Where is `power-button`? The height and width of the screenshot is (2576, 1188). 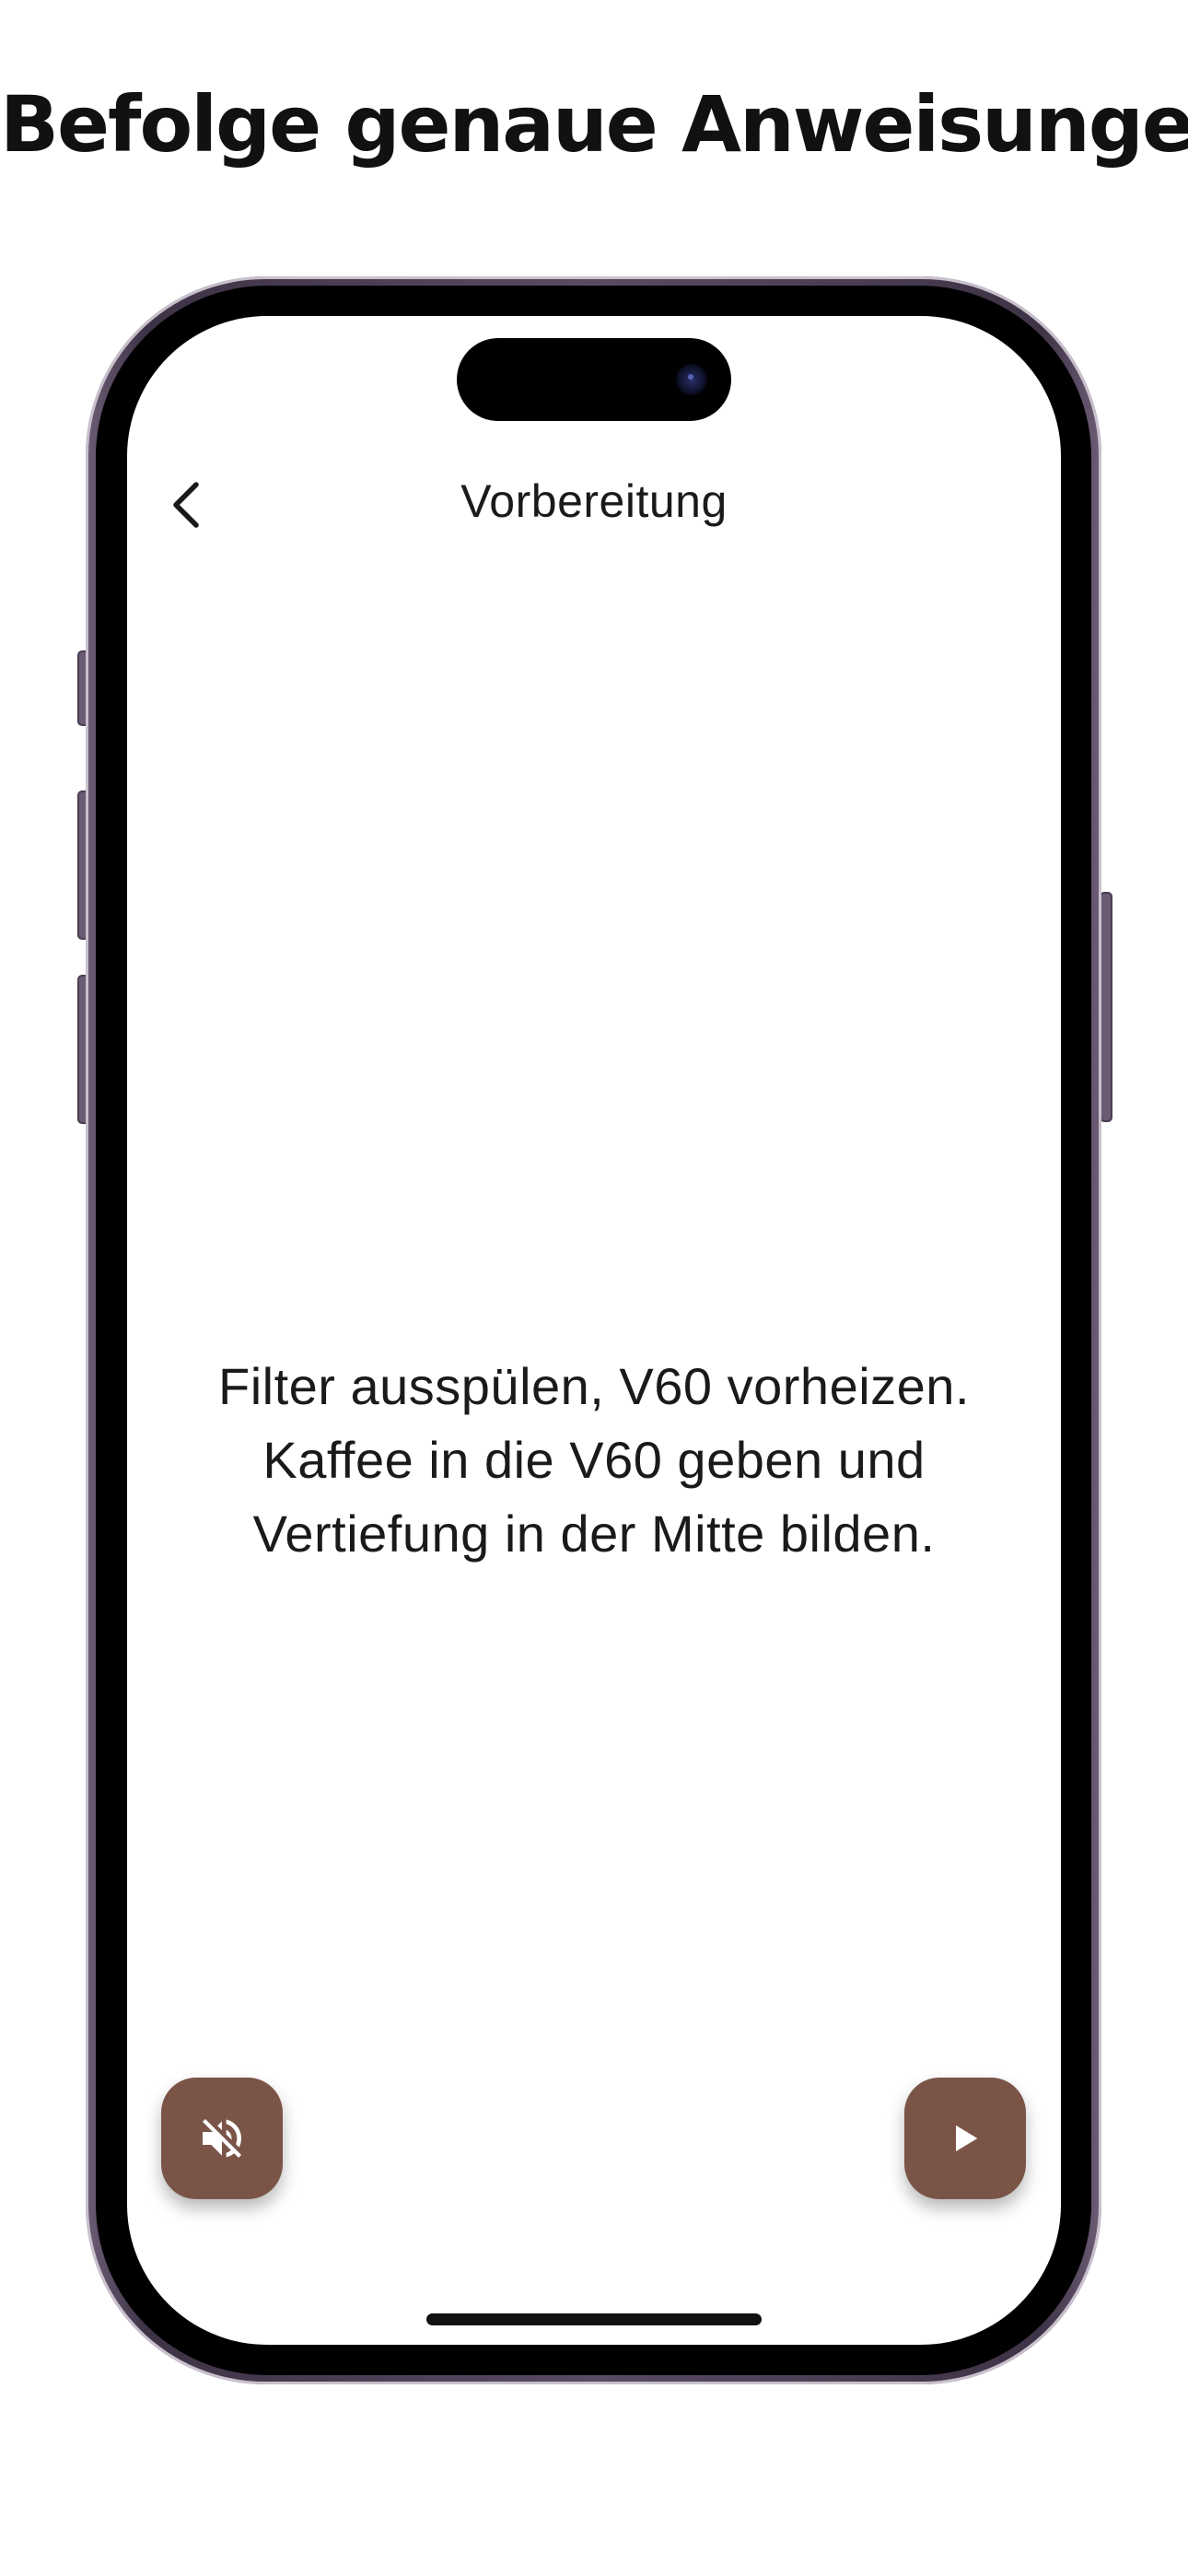 power-button is located at coordinates (1106, 1007).